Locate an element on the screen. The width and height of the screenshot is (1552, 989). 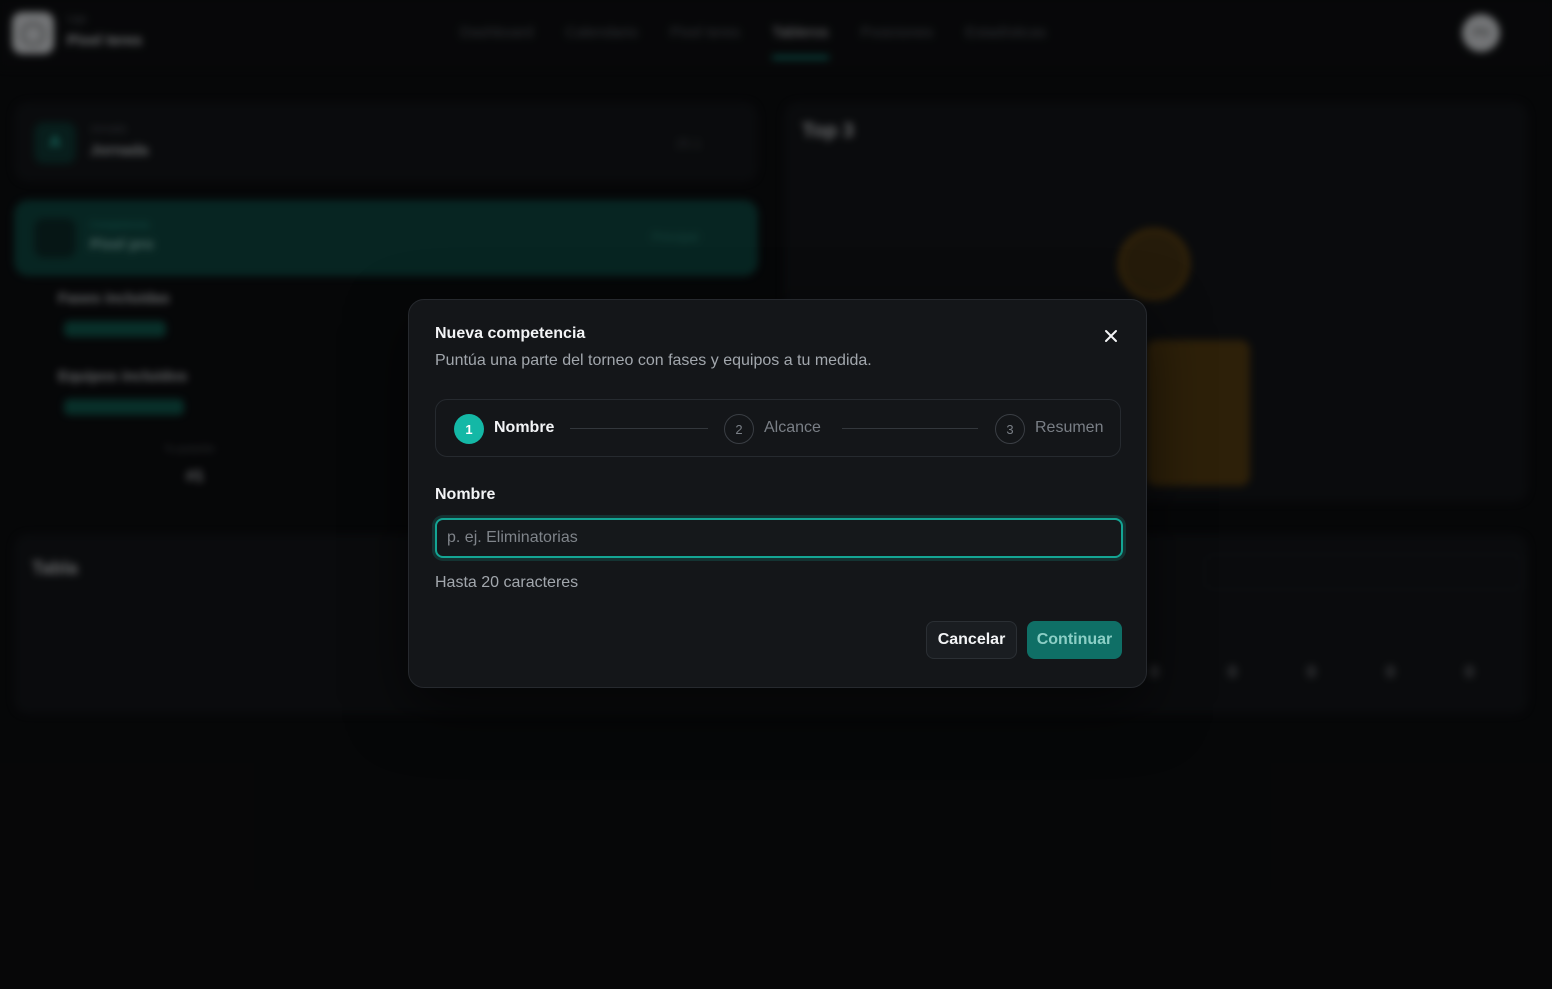
step-1-indicator: 1 is located at coordinates (469, 429).